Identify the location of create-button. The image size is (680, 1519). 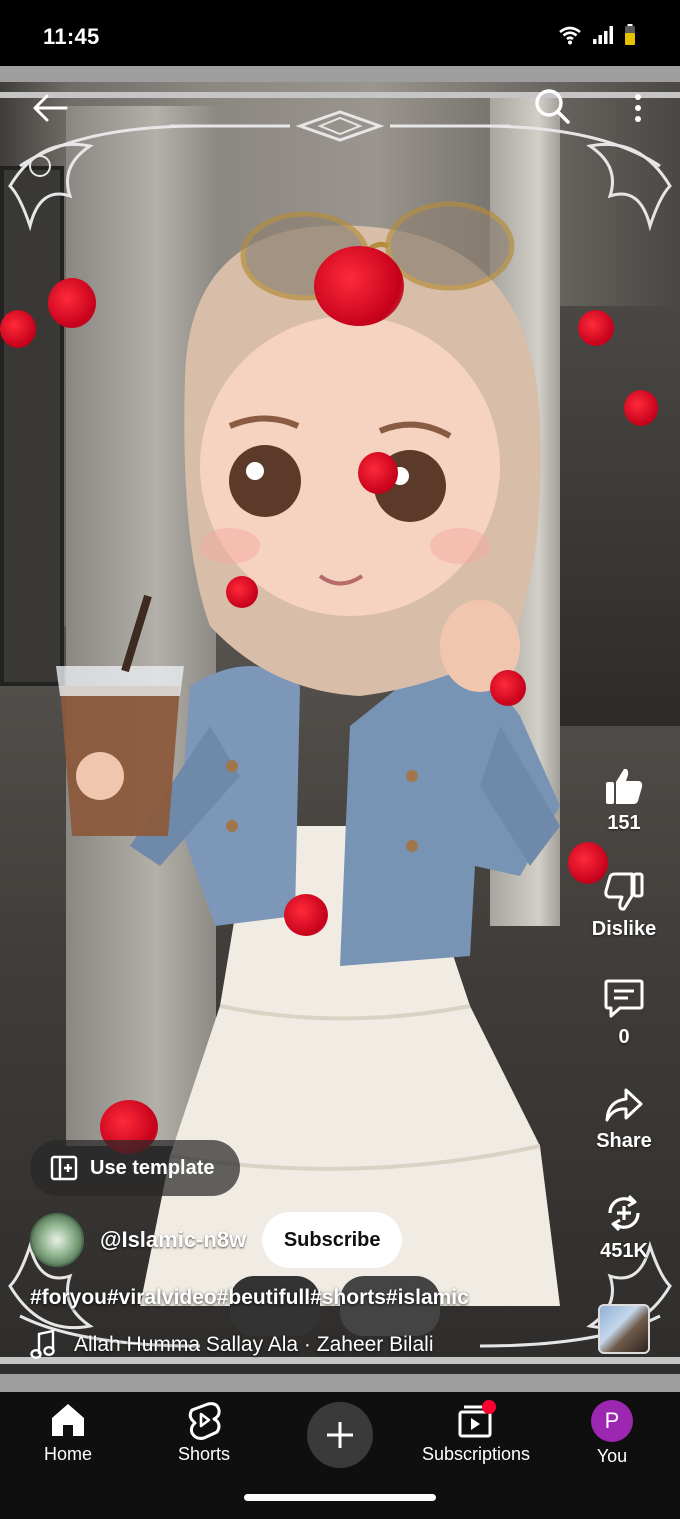
(340, 1435).